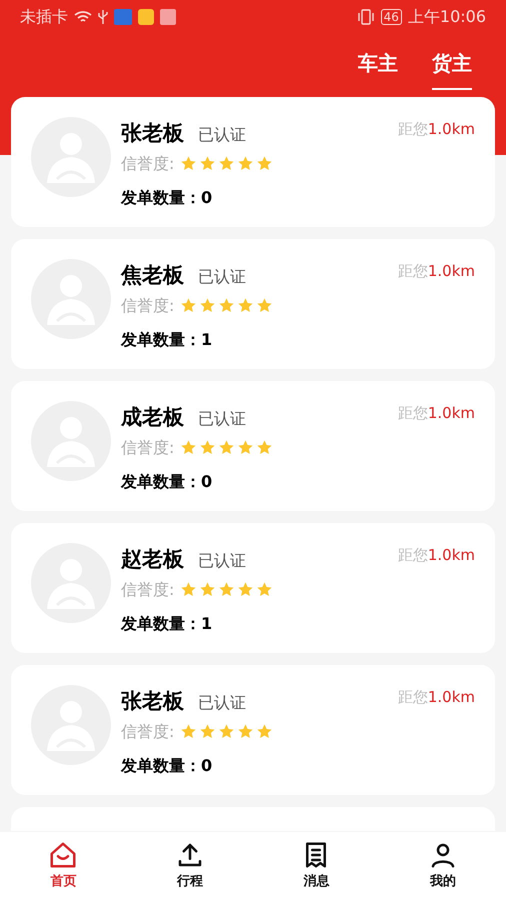 The height and width of the screenshot is (900, 506). Describe the element at coordinates (452, 69) in the screenshot. I see `tab: 货主` at that location.